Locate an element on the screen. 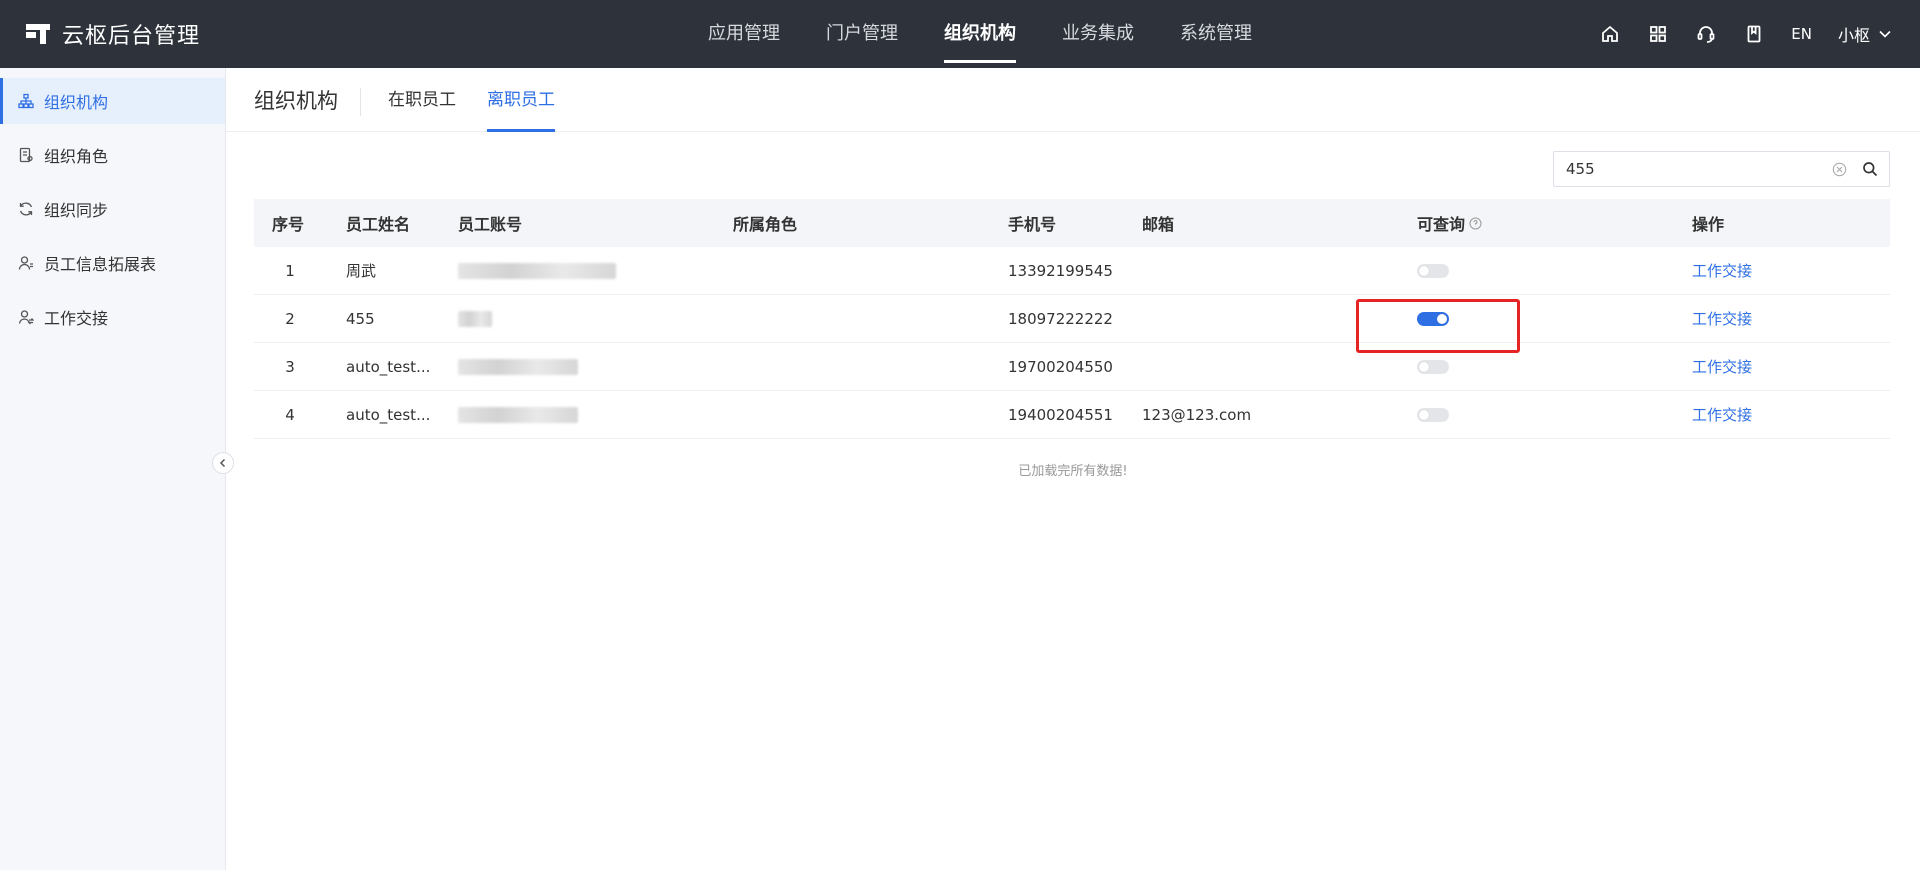 The image size is (1920, 870). header-operation: 操作 is located at coordinates (1708, 224).